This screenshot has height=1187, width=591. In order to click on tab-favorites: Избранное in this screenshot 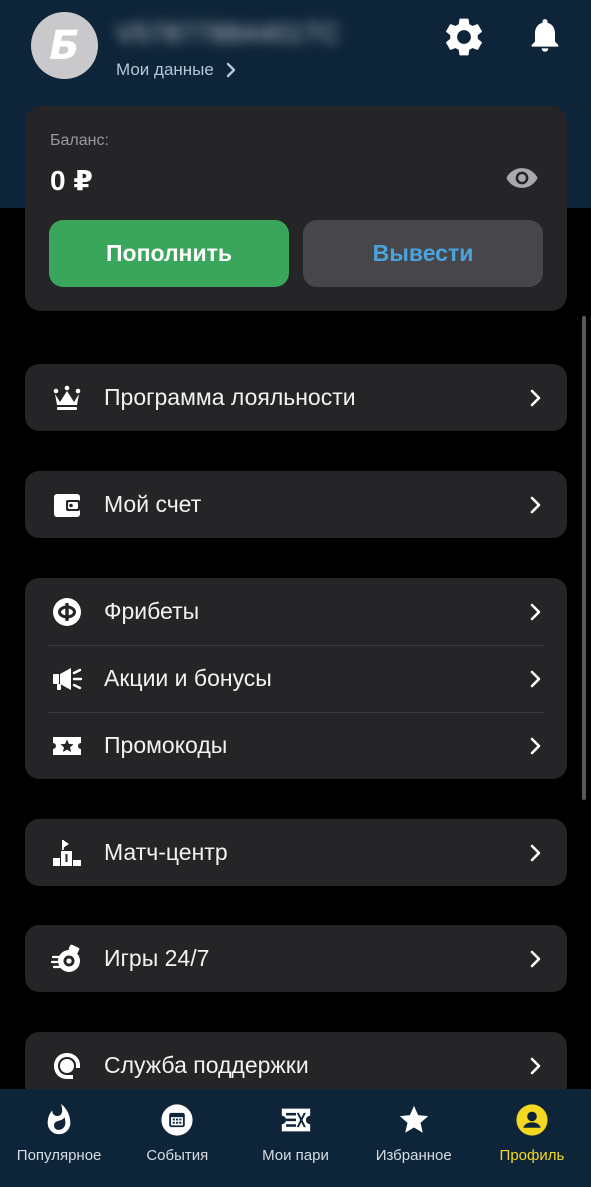, I will do `click(414, 1138)`.